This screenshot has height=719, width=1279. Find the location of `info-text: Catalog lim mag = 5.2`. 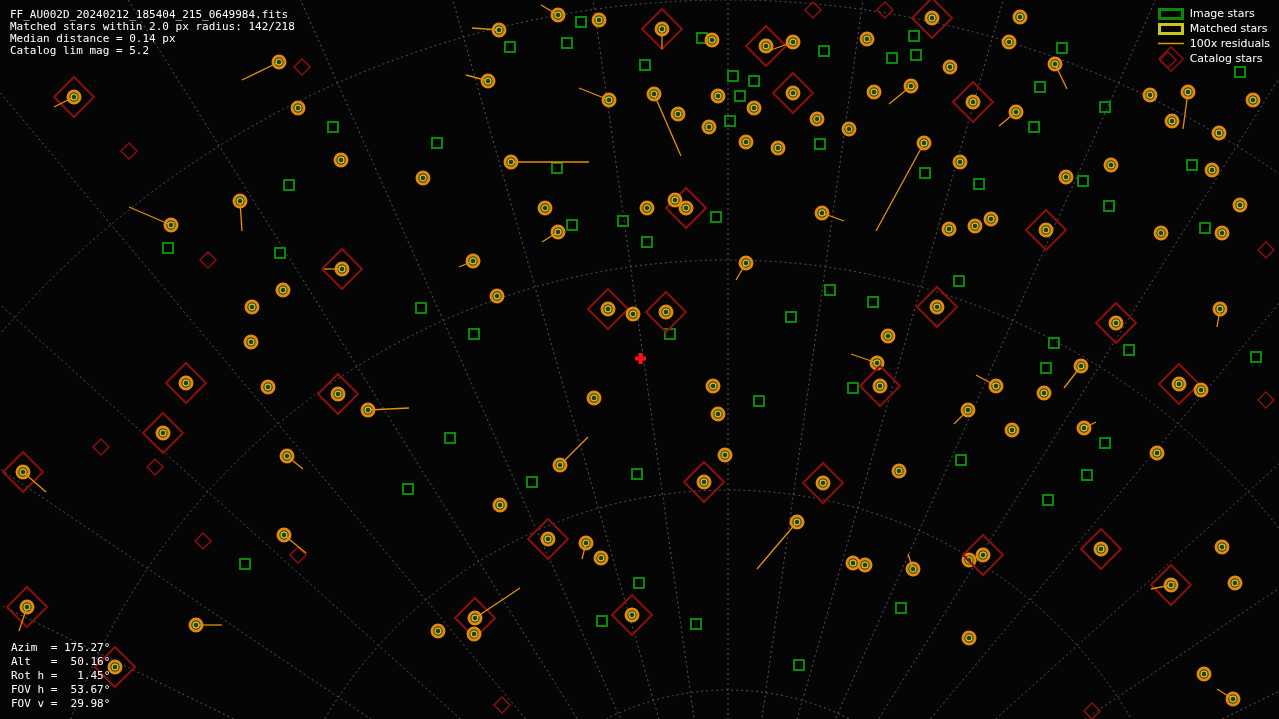

info-text: Catalog lim mag = 5.2 is located at coordinates (80, 51).